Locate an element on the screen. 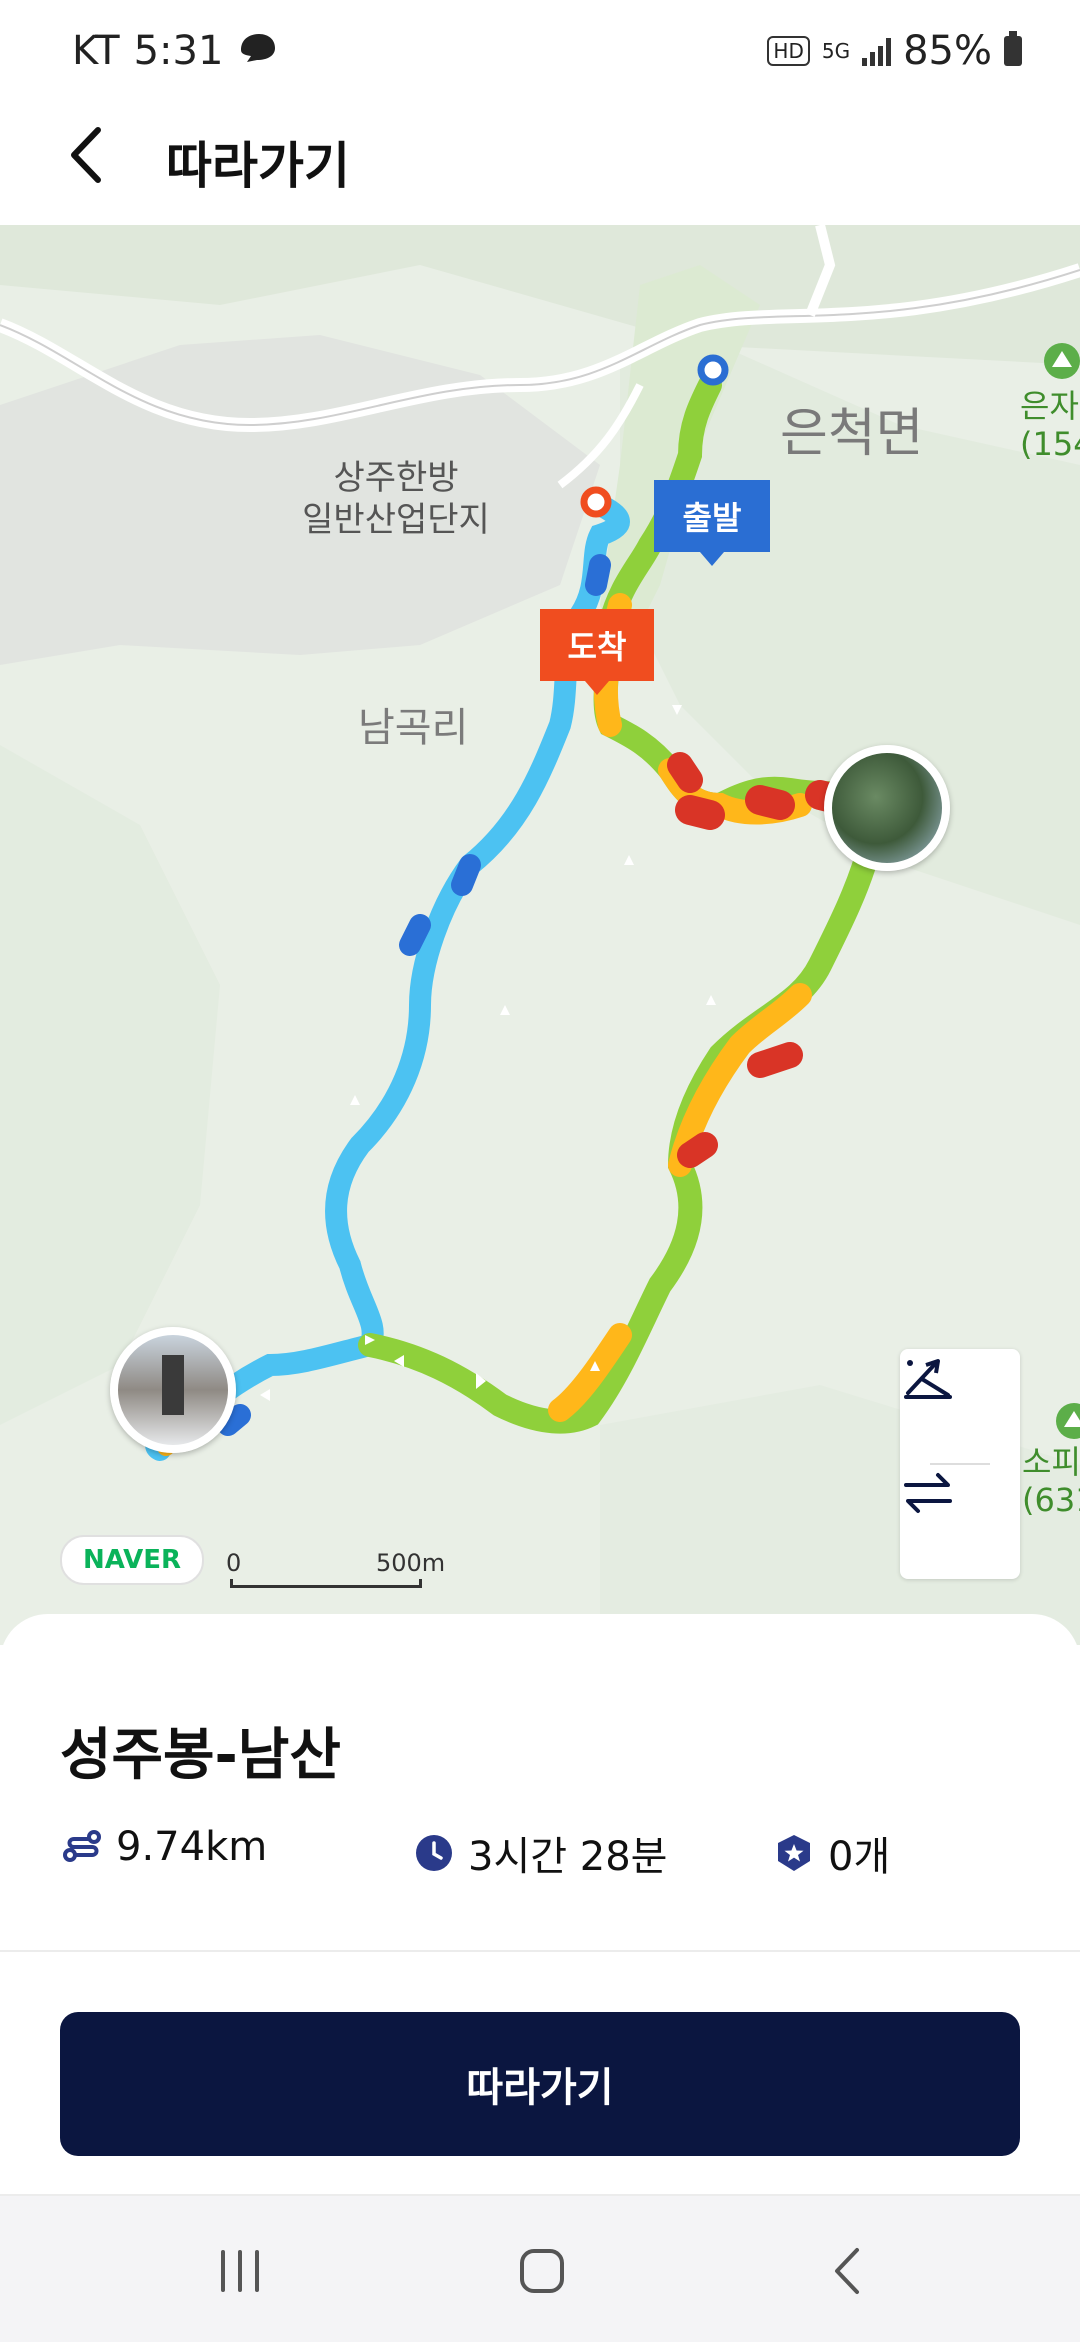 The width and height of the screenshot is (1080, 2342). label-village: 남곡리 is located at coordinates (413, 728).